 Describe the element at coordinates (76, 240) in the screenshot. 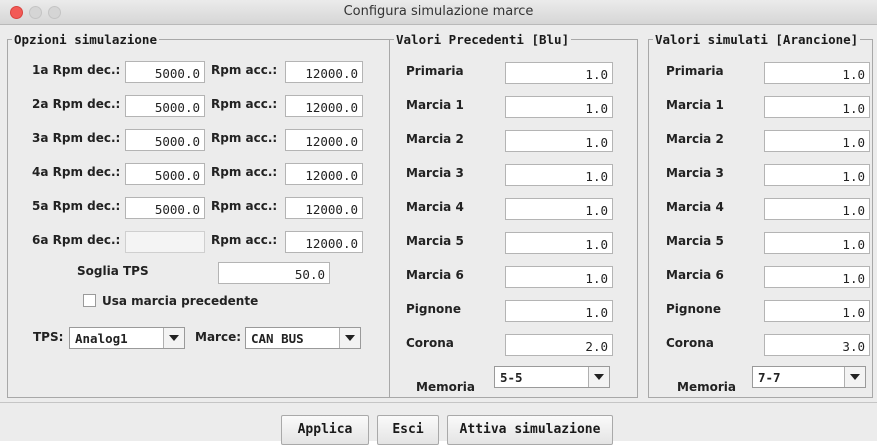

I see `gear6-rpm-dec-label: 6a Rpm dec.:` at that location.